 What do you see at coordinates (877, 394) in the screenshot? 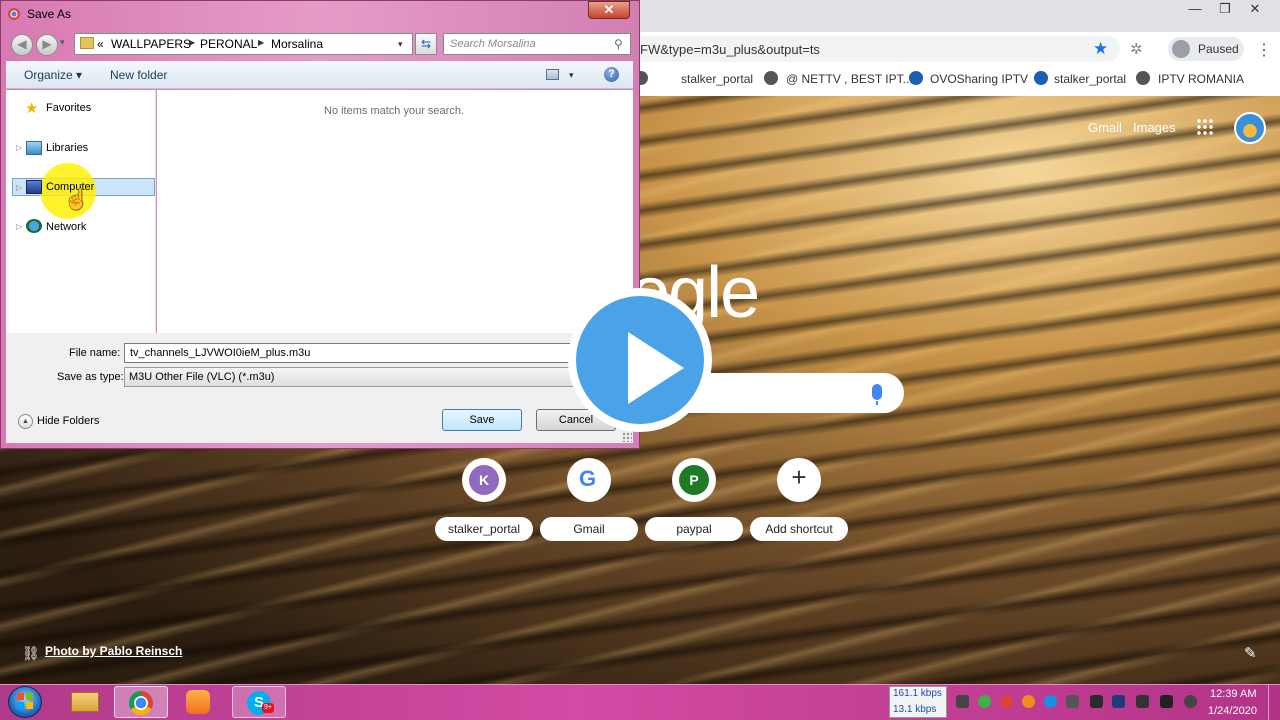
I see `microphone-icon` at bounding box center [877, 394].